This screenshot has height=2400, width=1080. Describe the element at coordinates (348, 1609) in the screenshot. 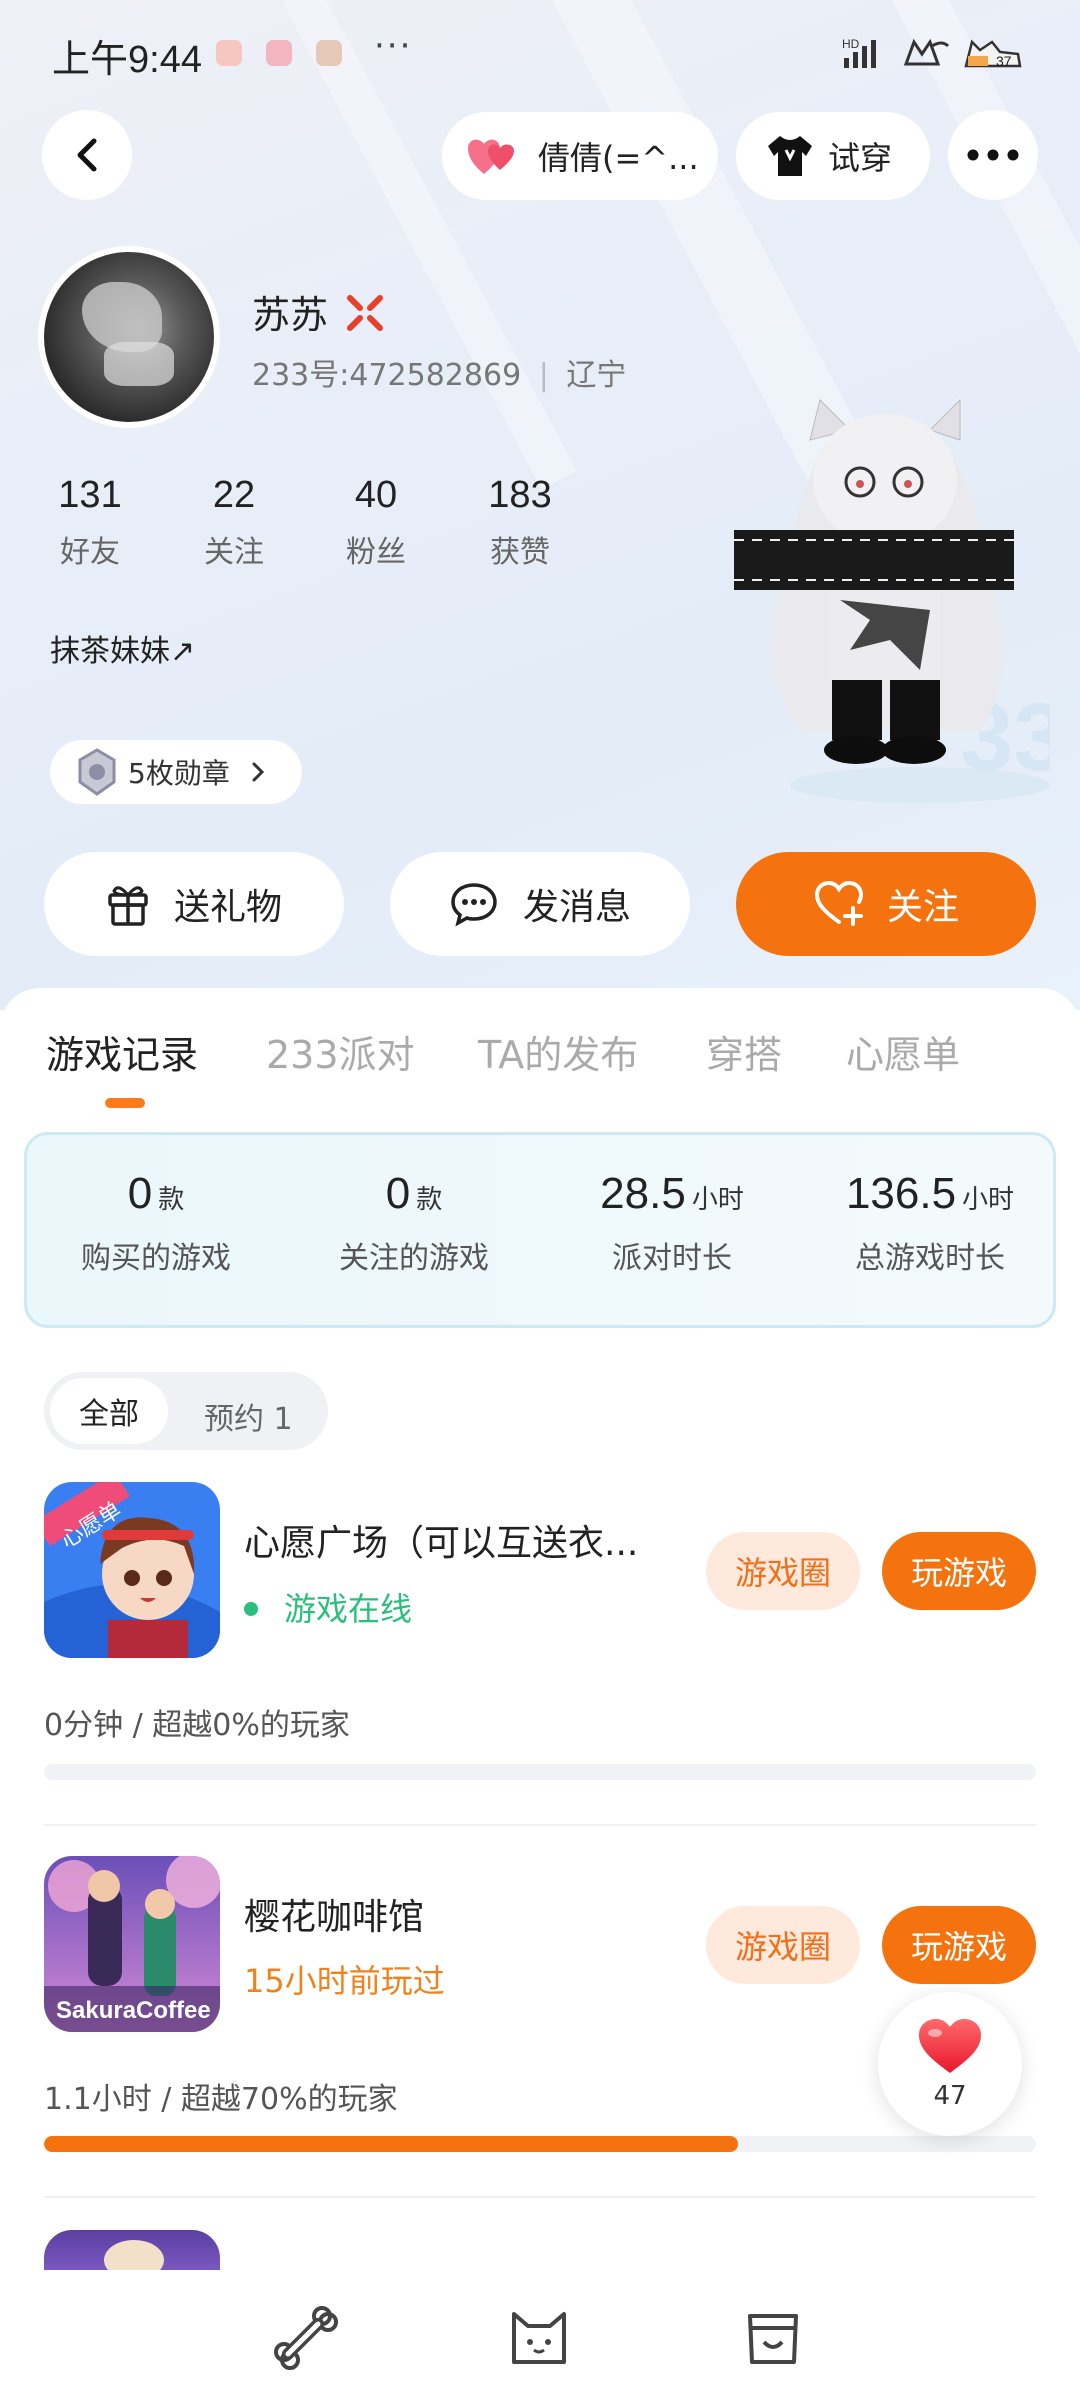

I see `game-status: 游戏在线` at that location.